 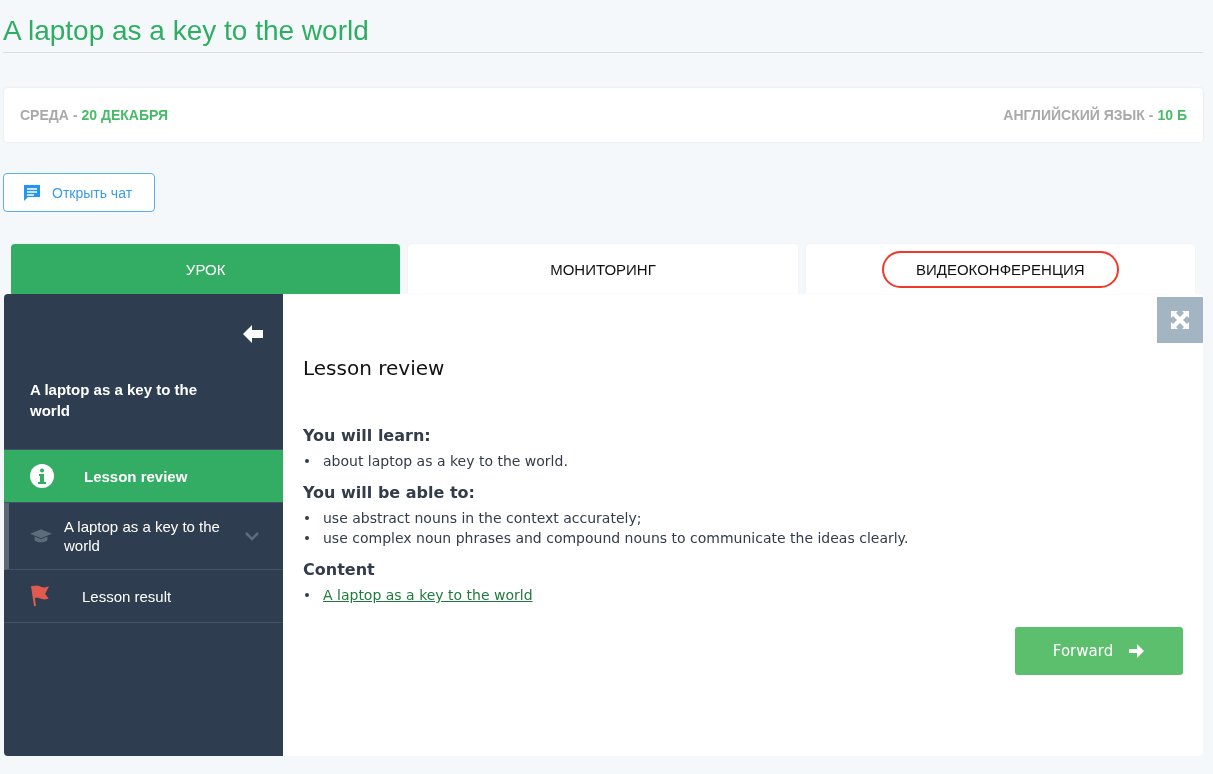 What do you see at coordinates (41, 596) in the screenshot?
I see `flag-icon` at bounding box center [41, 596].